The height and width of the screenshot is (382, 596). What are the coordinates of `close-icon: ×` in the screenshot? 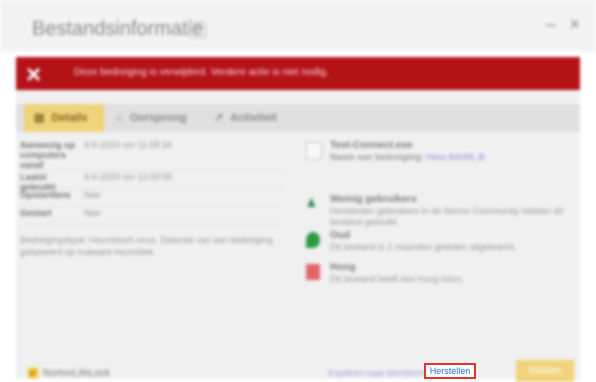 It's located at (34, 74).